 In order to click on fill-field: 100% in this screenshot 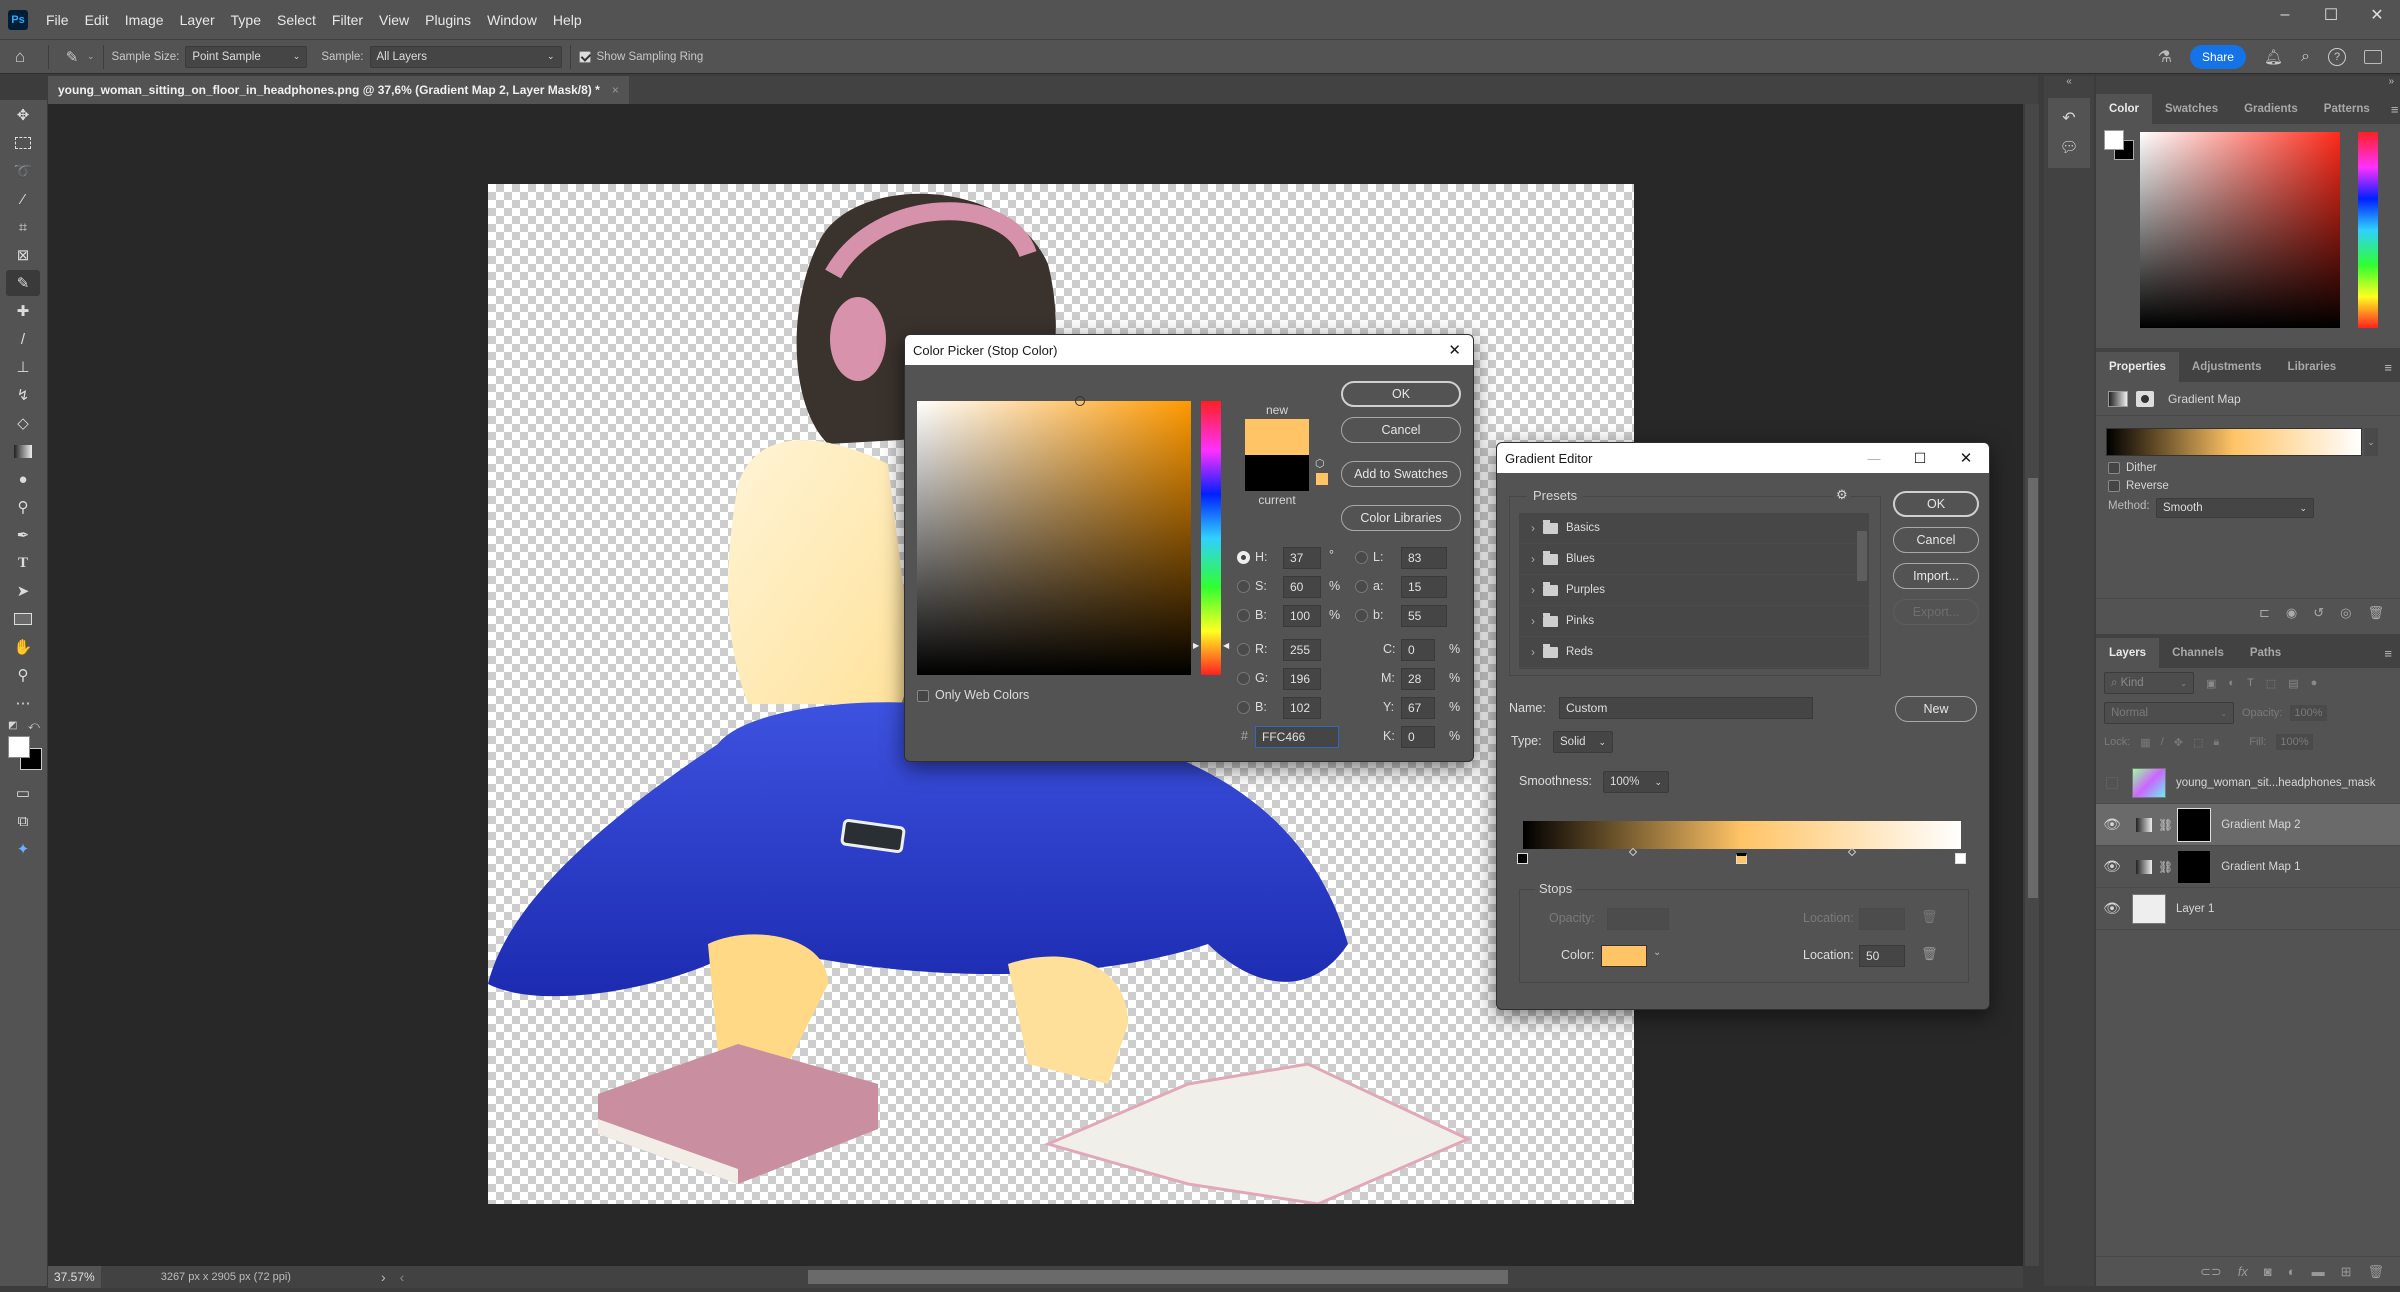, I will do `click(2294, 742)`.